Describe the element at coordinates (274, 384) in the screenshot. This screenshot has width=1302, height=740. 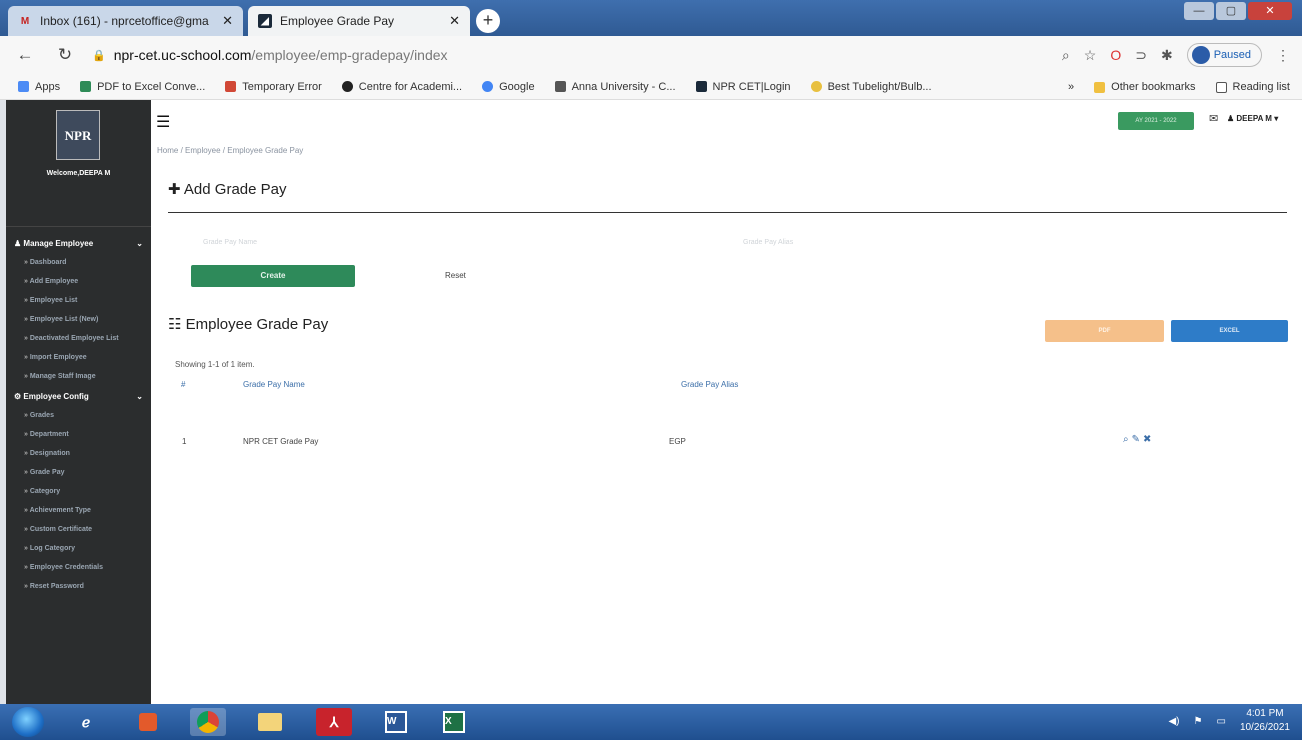
I see `column-header-grade-pay-name: Grade Pay Name` at that location.